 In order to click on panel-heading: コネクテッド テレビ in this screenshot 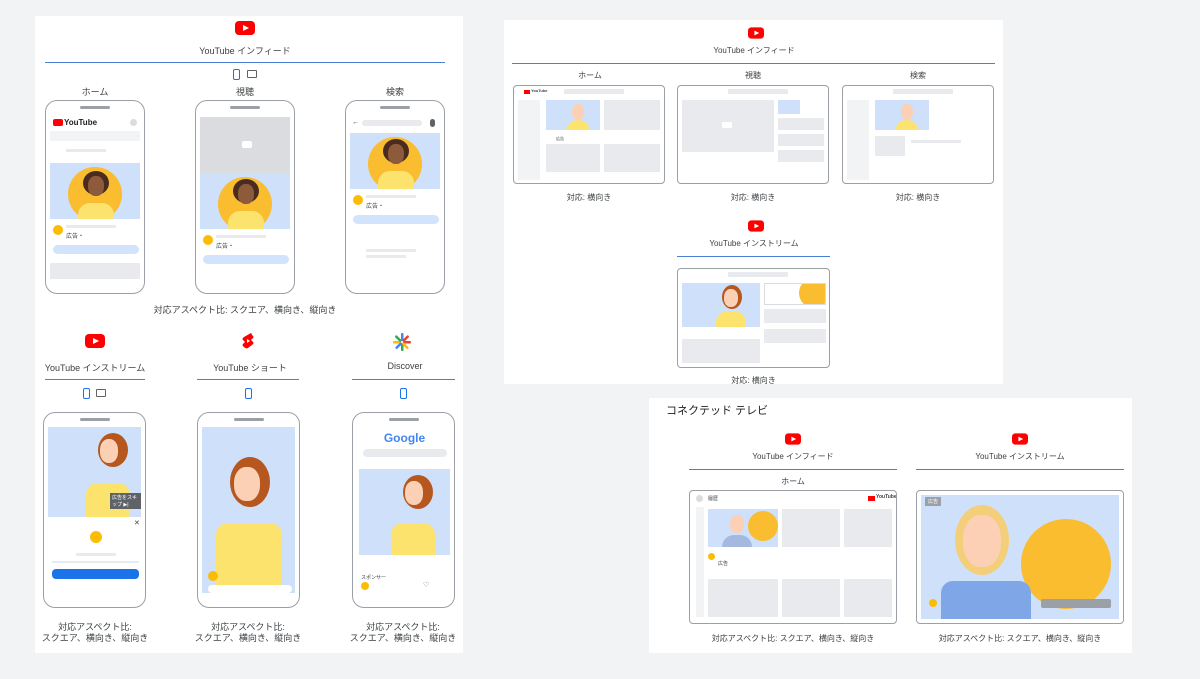, I will do `click(717, 411)`.